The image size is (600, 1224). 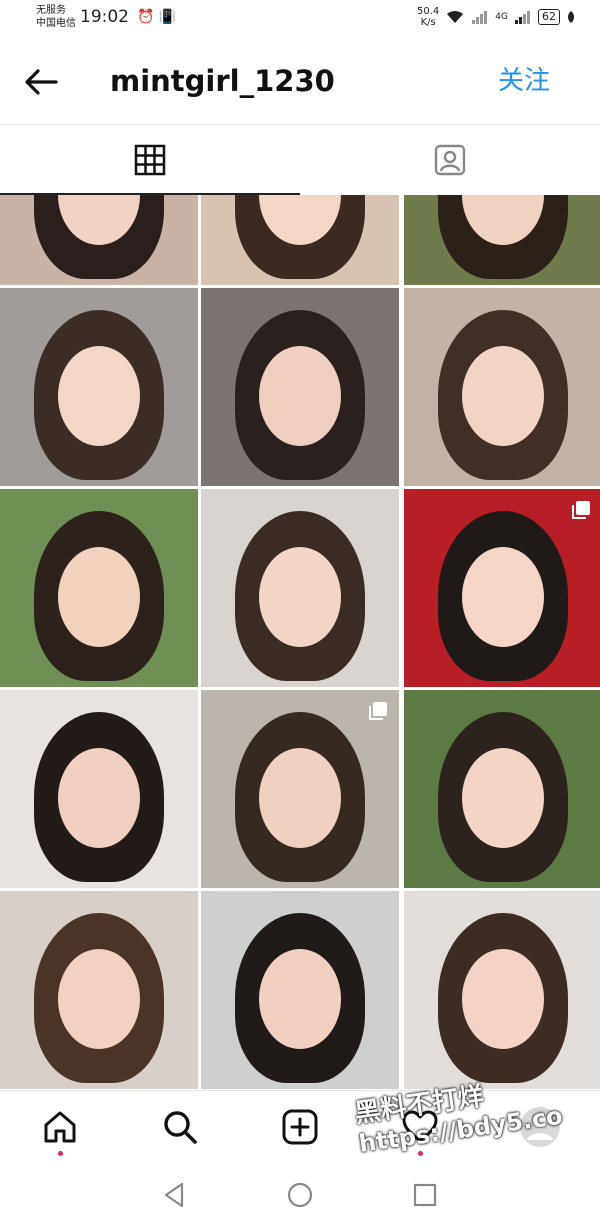 I want to click on activity-notification-dot, so click(x=420, y=1153).